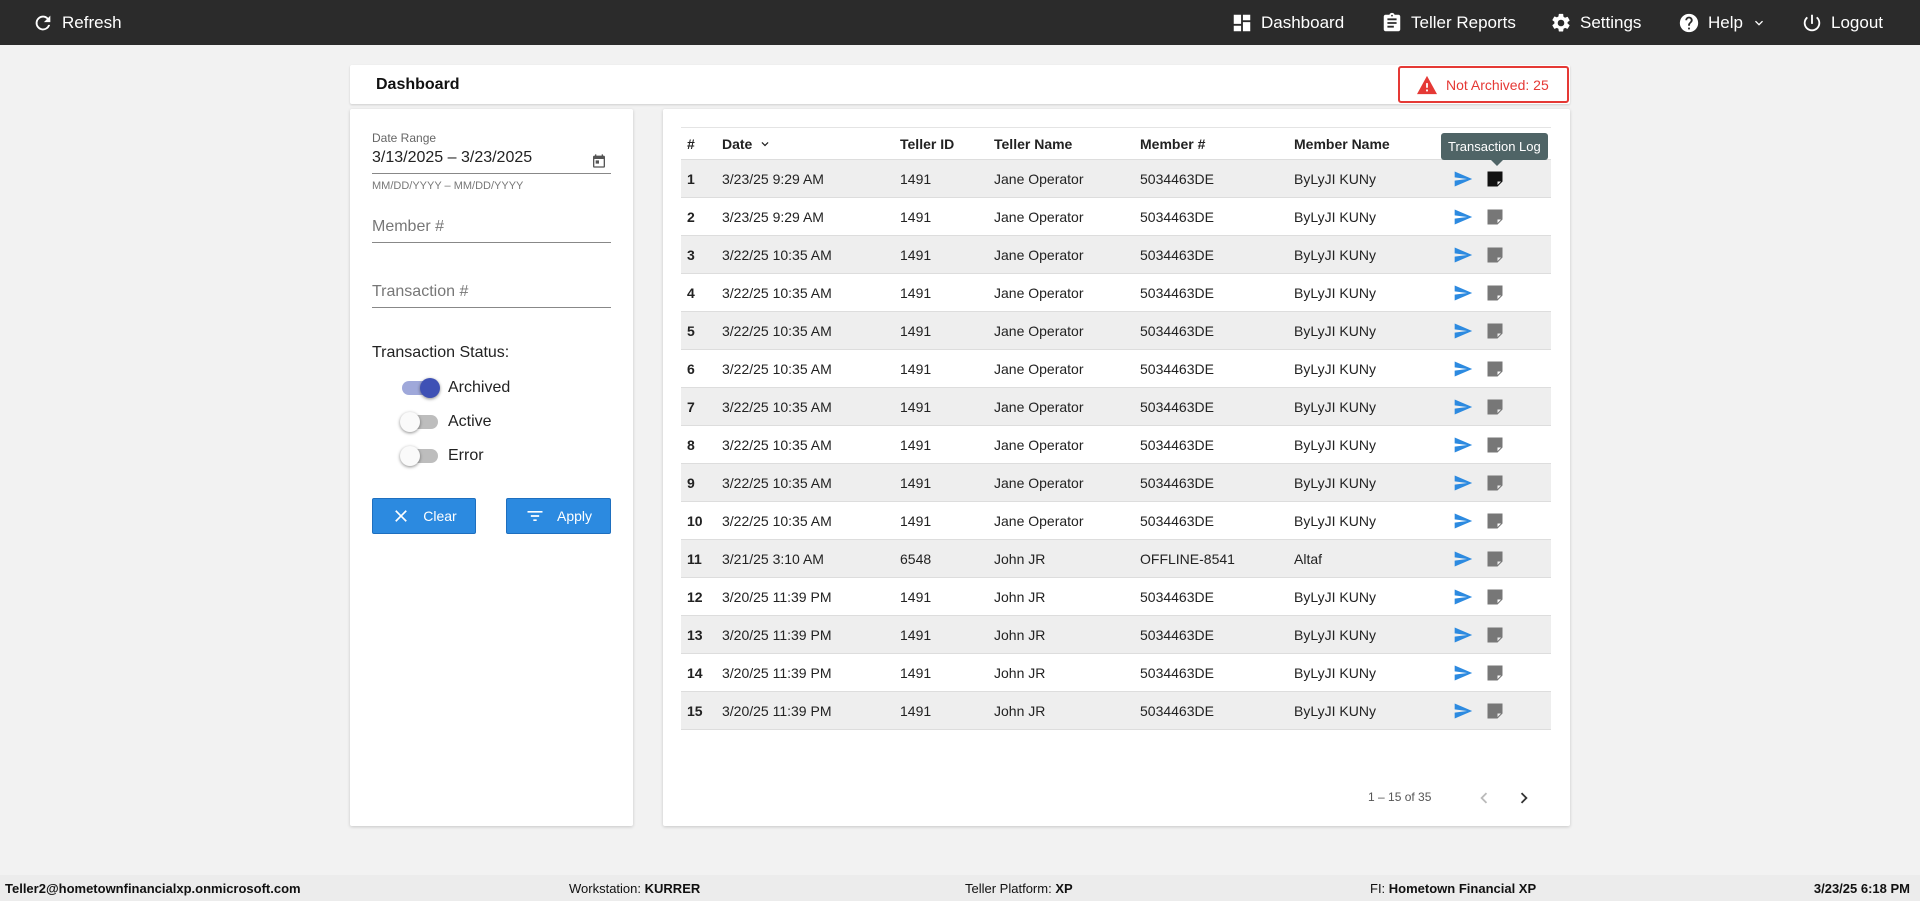  I want to click on transaction-number-field, so click(491, 293).